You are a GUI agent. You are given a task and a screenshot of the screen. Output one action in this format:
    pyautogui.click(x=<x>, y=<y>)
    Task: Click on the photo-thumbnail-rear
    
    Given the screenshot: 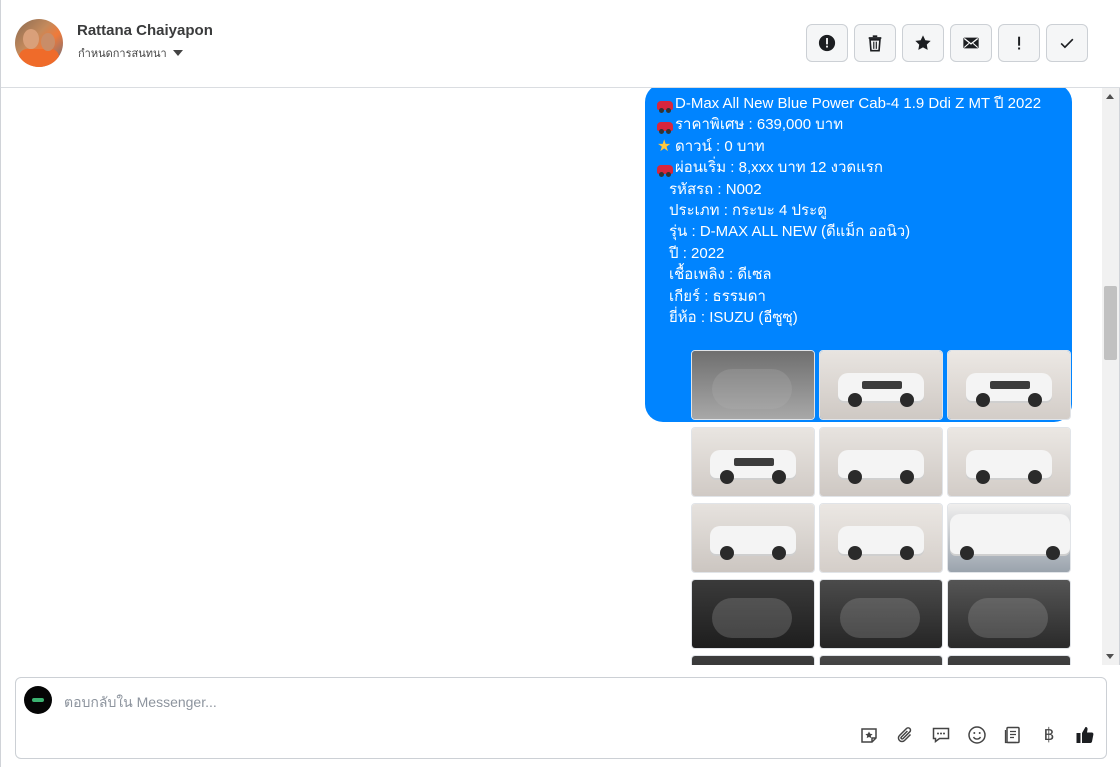 What is the action you would take?
    pyautogui.click(x=1009, y=462)
    